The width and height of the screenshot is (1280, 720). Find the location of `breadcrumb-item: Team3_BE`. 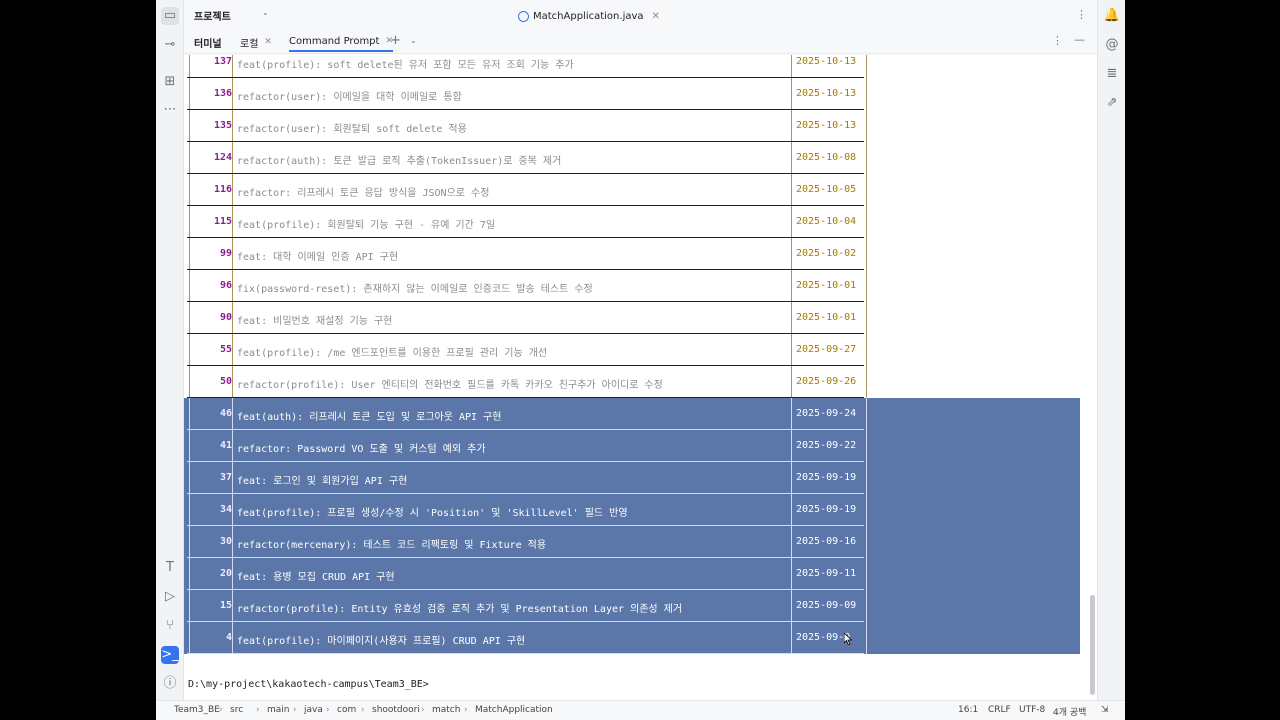

breadcrumb-item: Team3_BE is located at coordinates (197, 710).